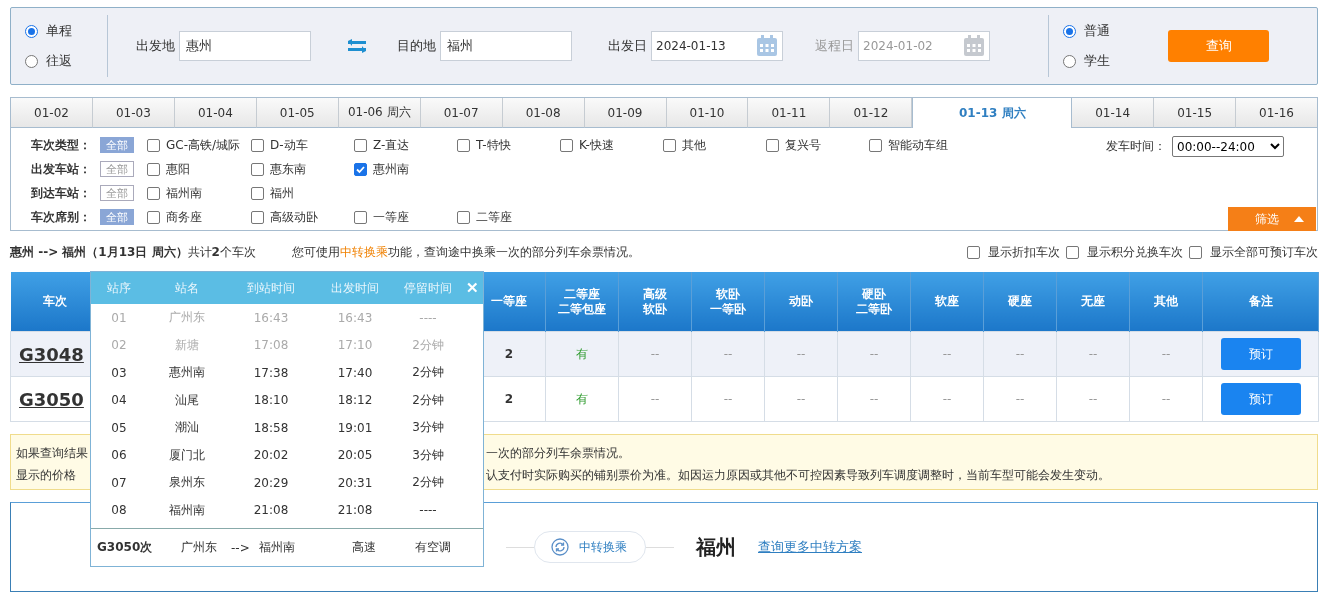 The height and width of the screenshot is (602, 1328). What do you see at coordinates (694, 145) in the screenshot?
I see `checkbox-label: 其他` at bounding box center [694, 145].